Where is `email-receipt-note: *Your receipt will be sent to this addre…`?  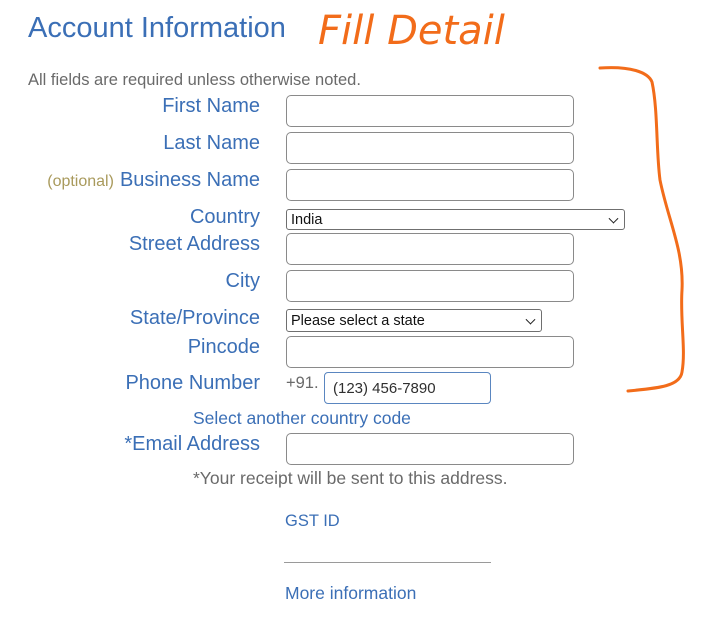 email-receipt-note: *Your receipt will be sent to this addre… is located at coordinates (350, 478).